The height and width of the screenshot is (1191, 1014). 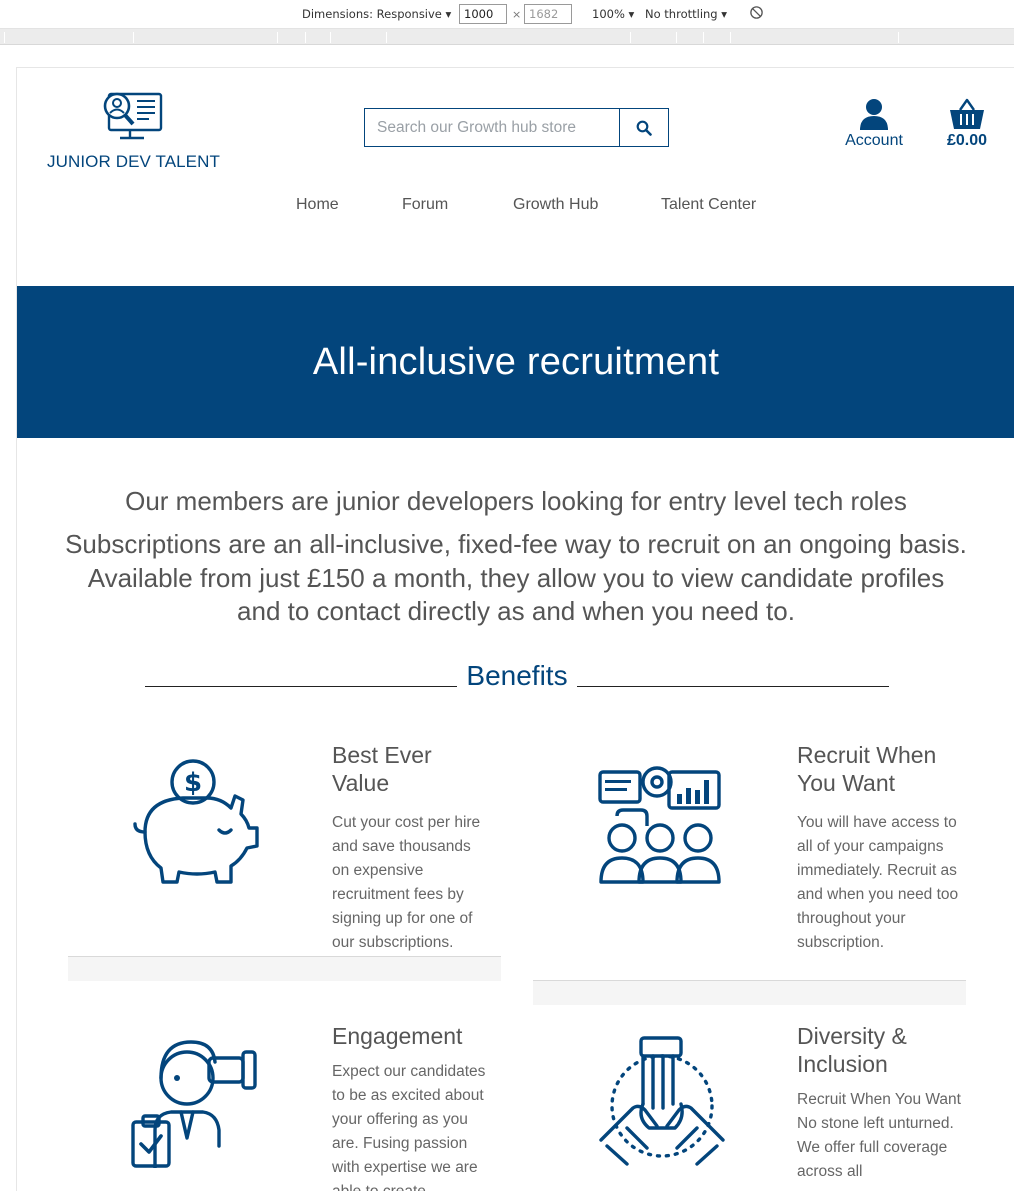 I want to click on nav-item-forum: Forum, so click(x=425, y=205).